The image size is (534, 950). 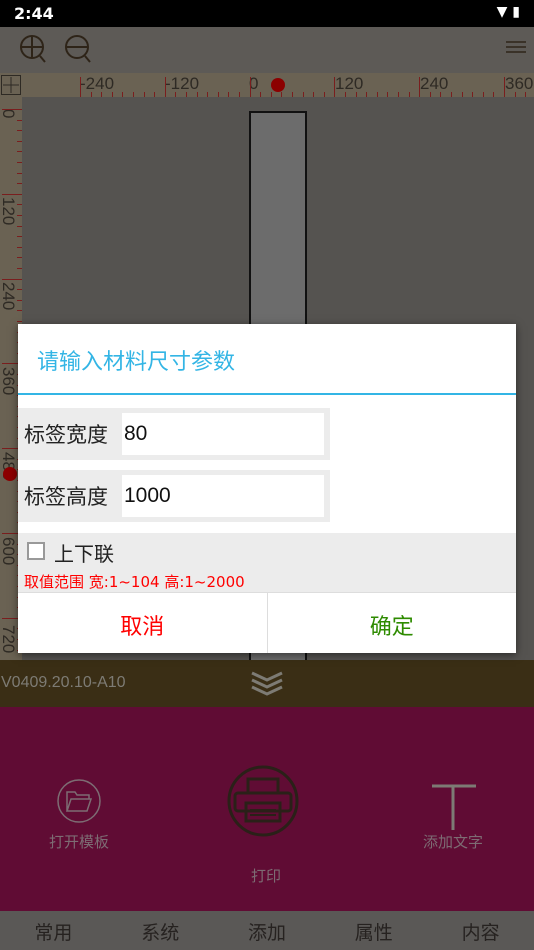 I want to click on fit-icon, so click(x=11, y=85).